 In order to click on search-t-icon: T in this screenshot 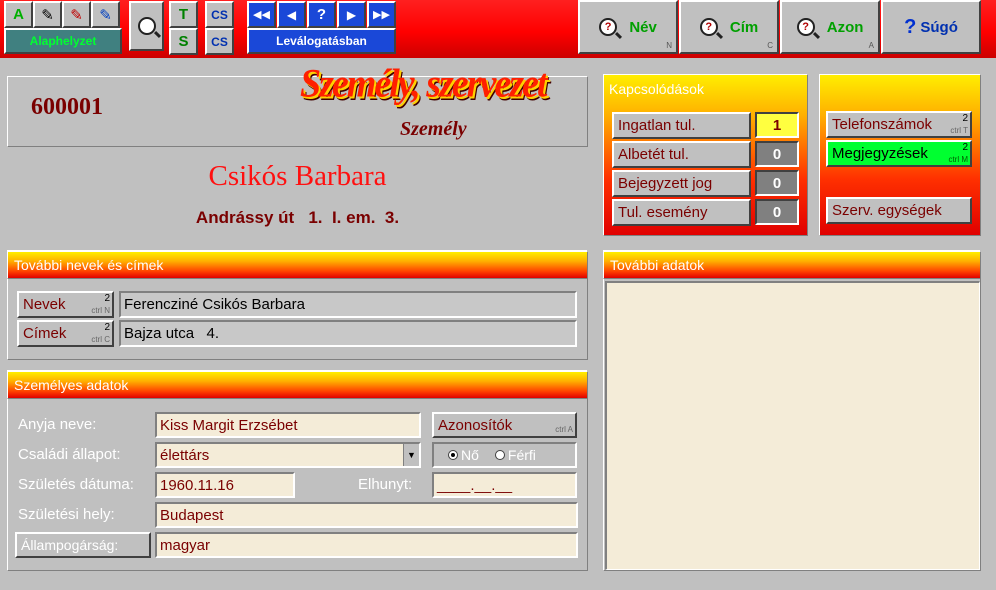, I will do `click(183, 14)`.